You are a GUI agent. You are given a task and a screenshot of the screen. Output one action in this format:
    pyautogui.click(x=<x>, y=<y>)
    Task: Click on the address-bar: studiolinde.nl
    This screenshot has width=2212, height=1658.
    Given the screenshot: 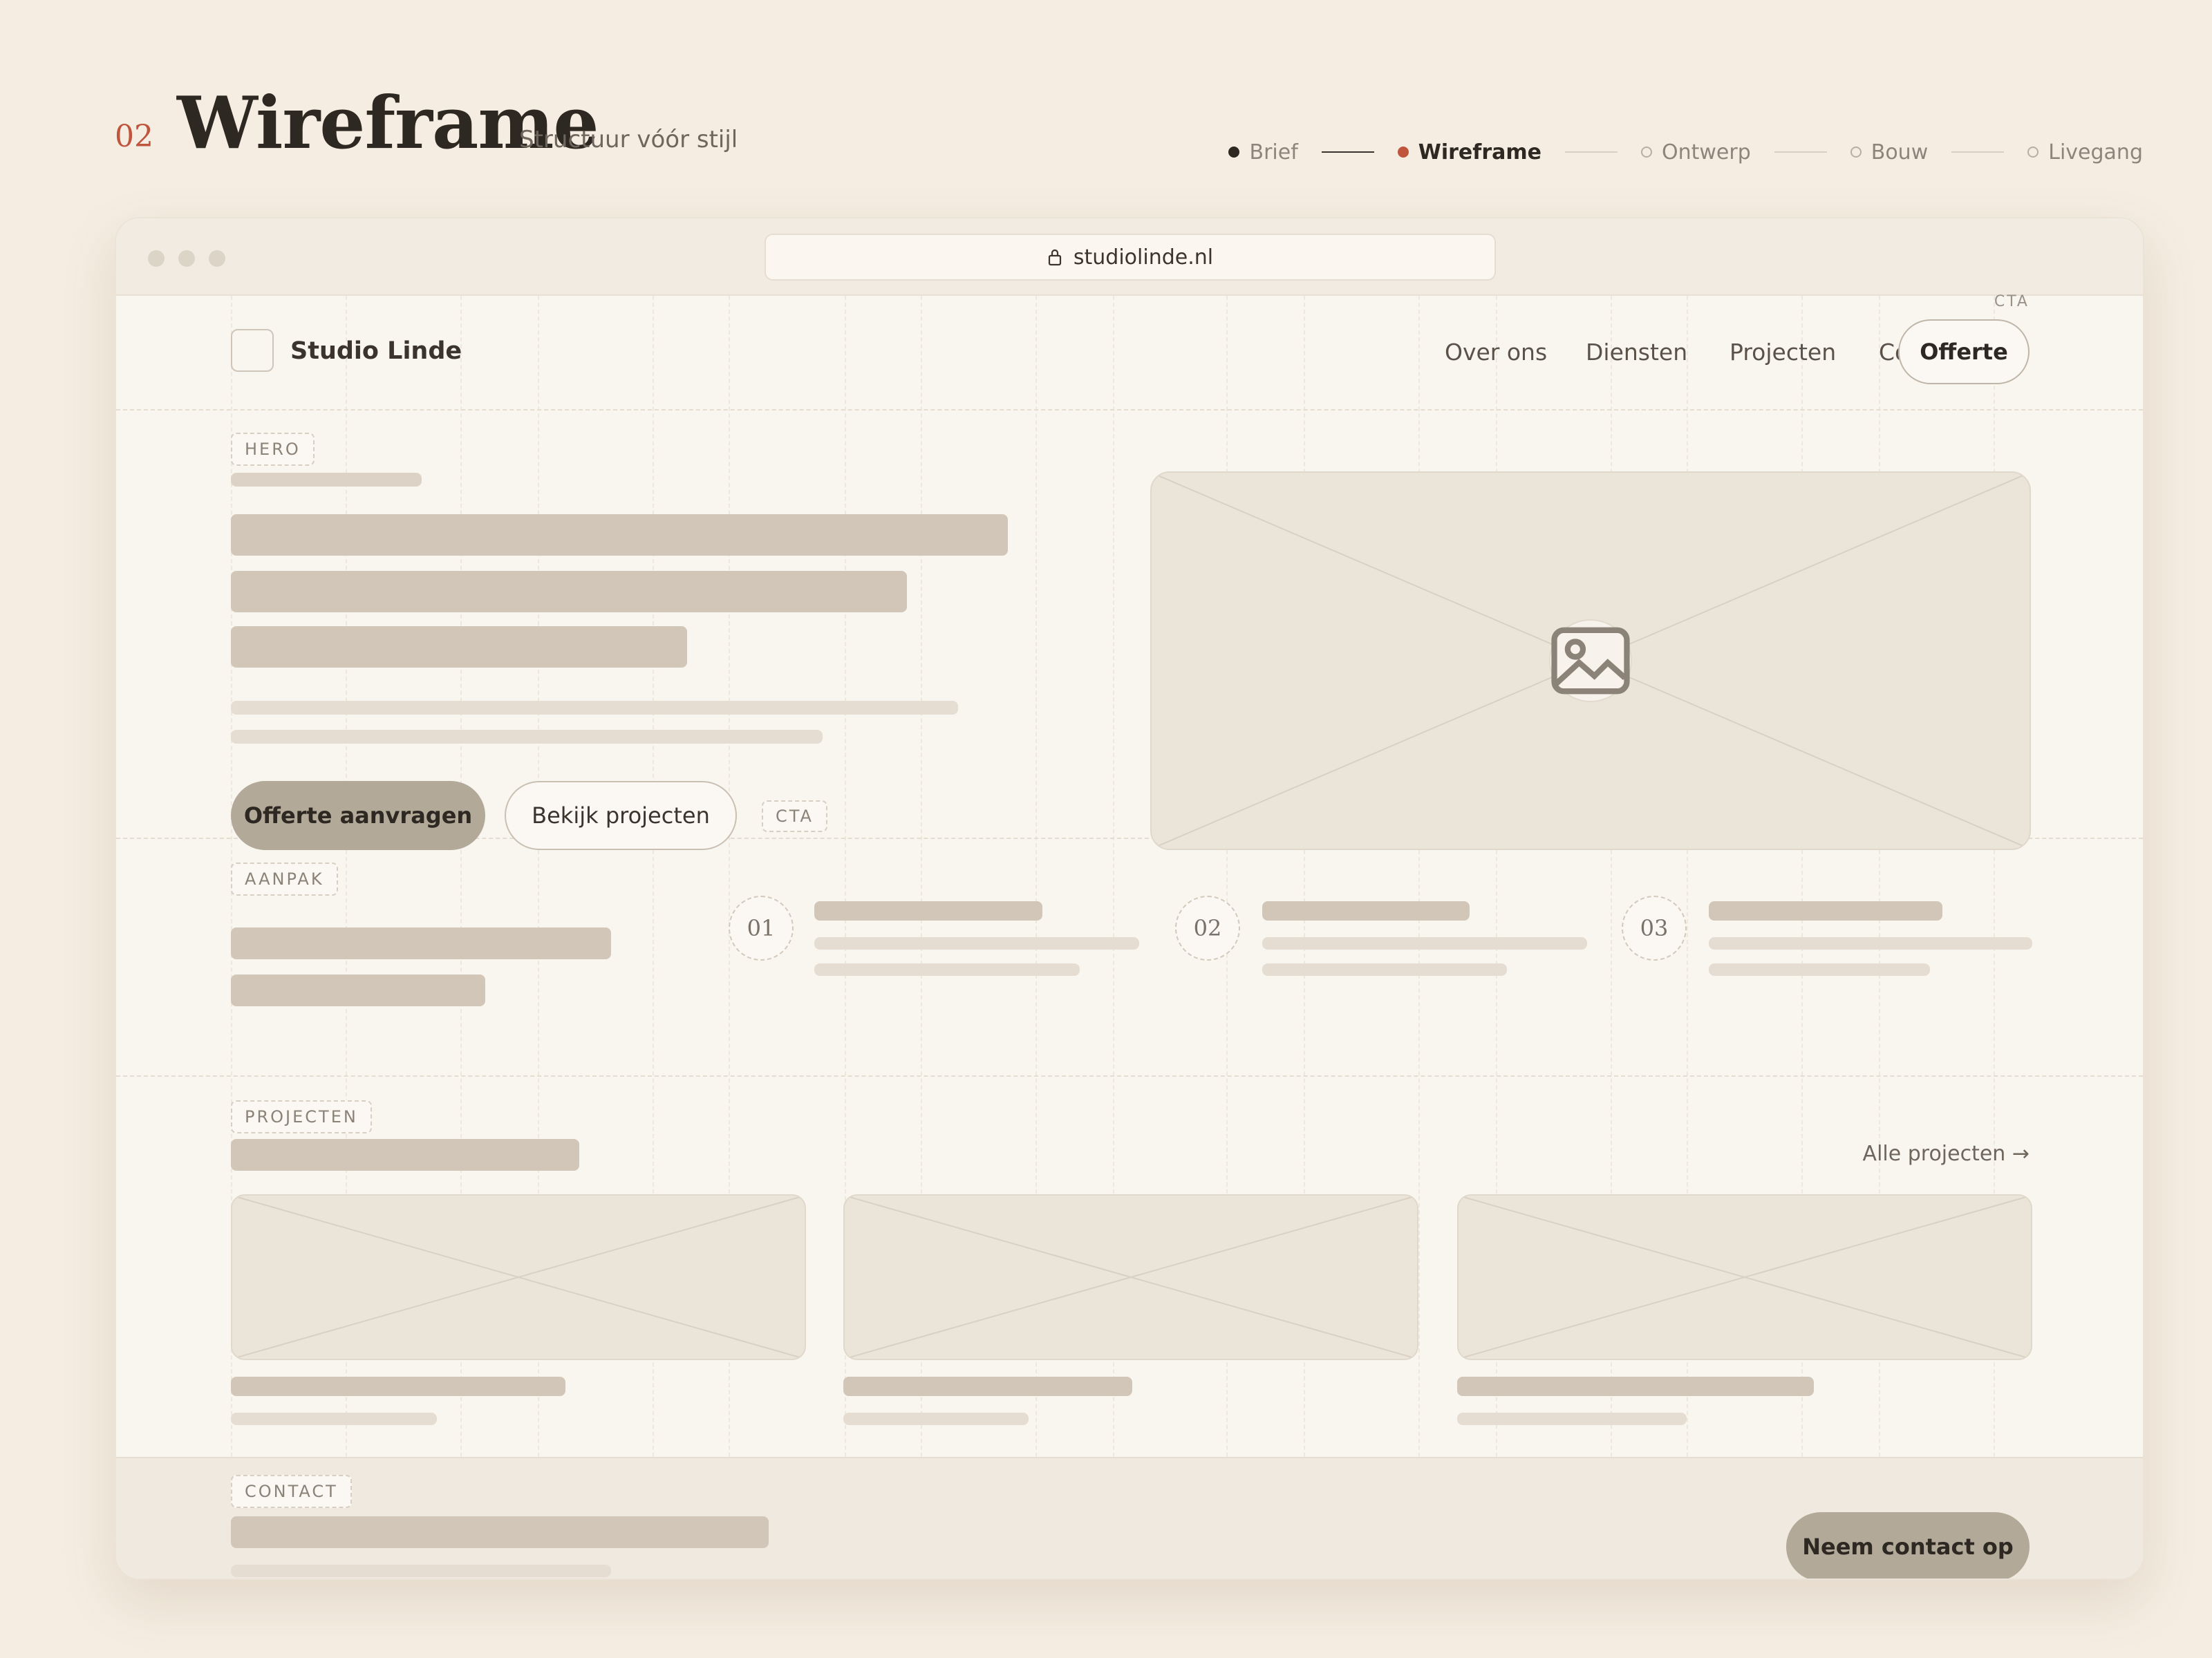 What is the action you would take?
    pyautogui.click(x=1131, y=257)
    